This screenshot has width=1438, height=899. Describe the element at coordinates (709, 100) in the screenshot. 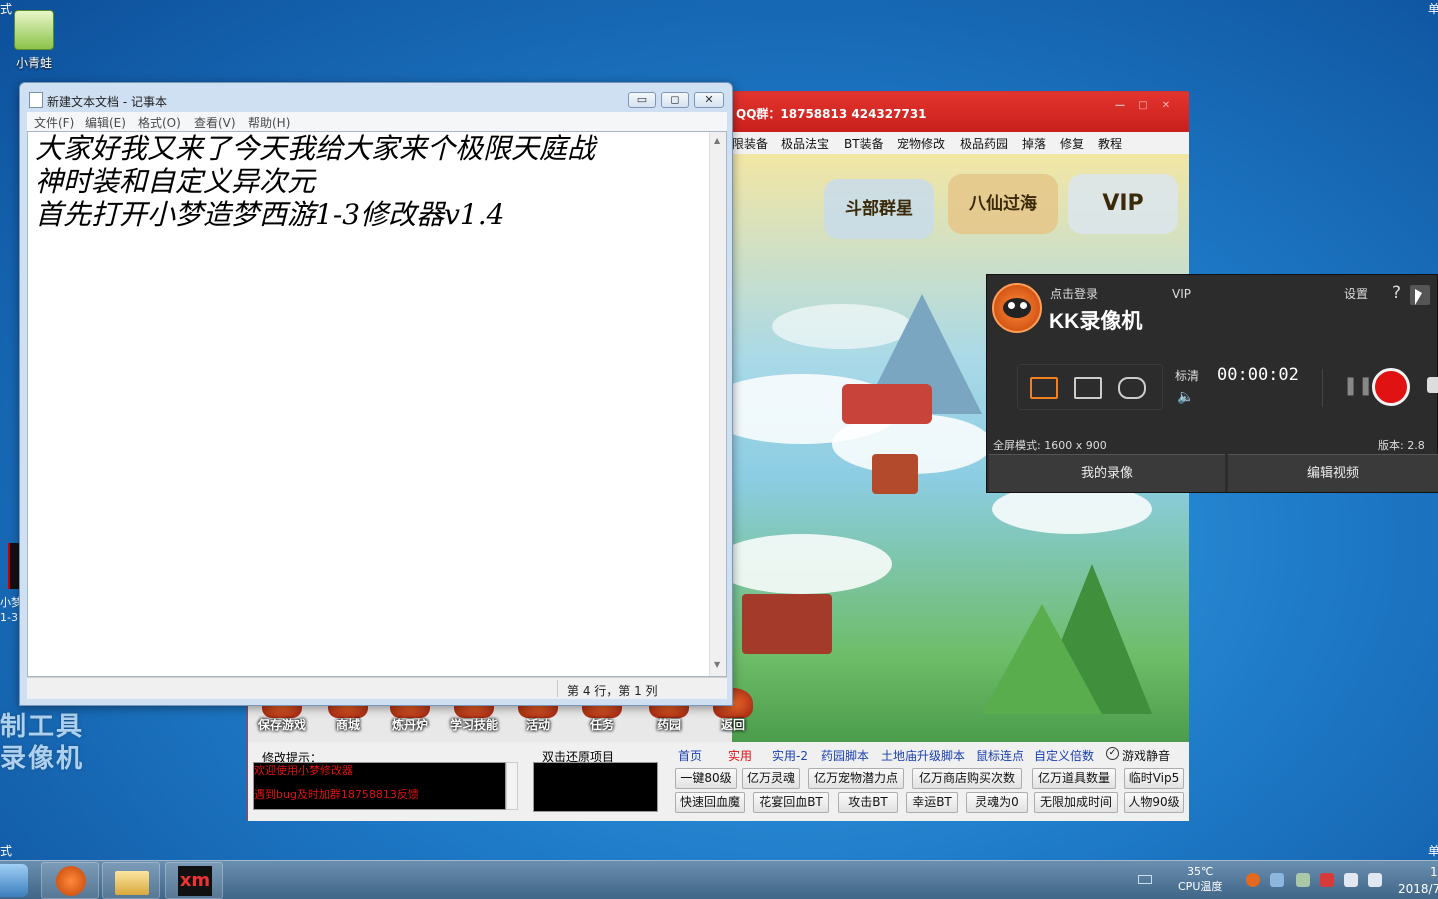

I see `close-button: ✕` at that location.